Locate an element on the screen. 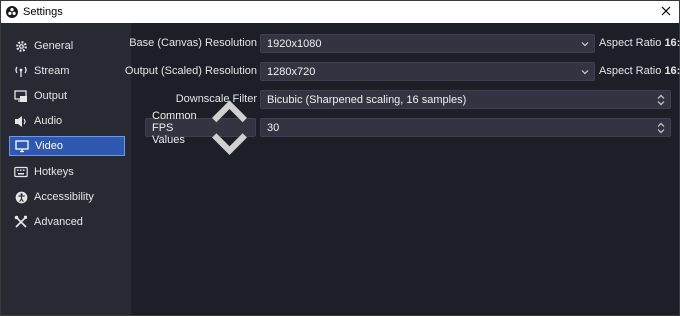 This screenshot has height=316, width=680. gear-icon is located at coordinates (21, 46).